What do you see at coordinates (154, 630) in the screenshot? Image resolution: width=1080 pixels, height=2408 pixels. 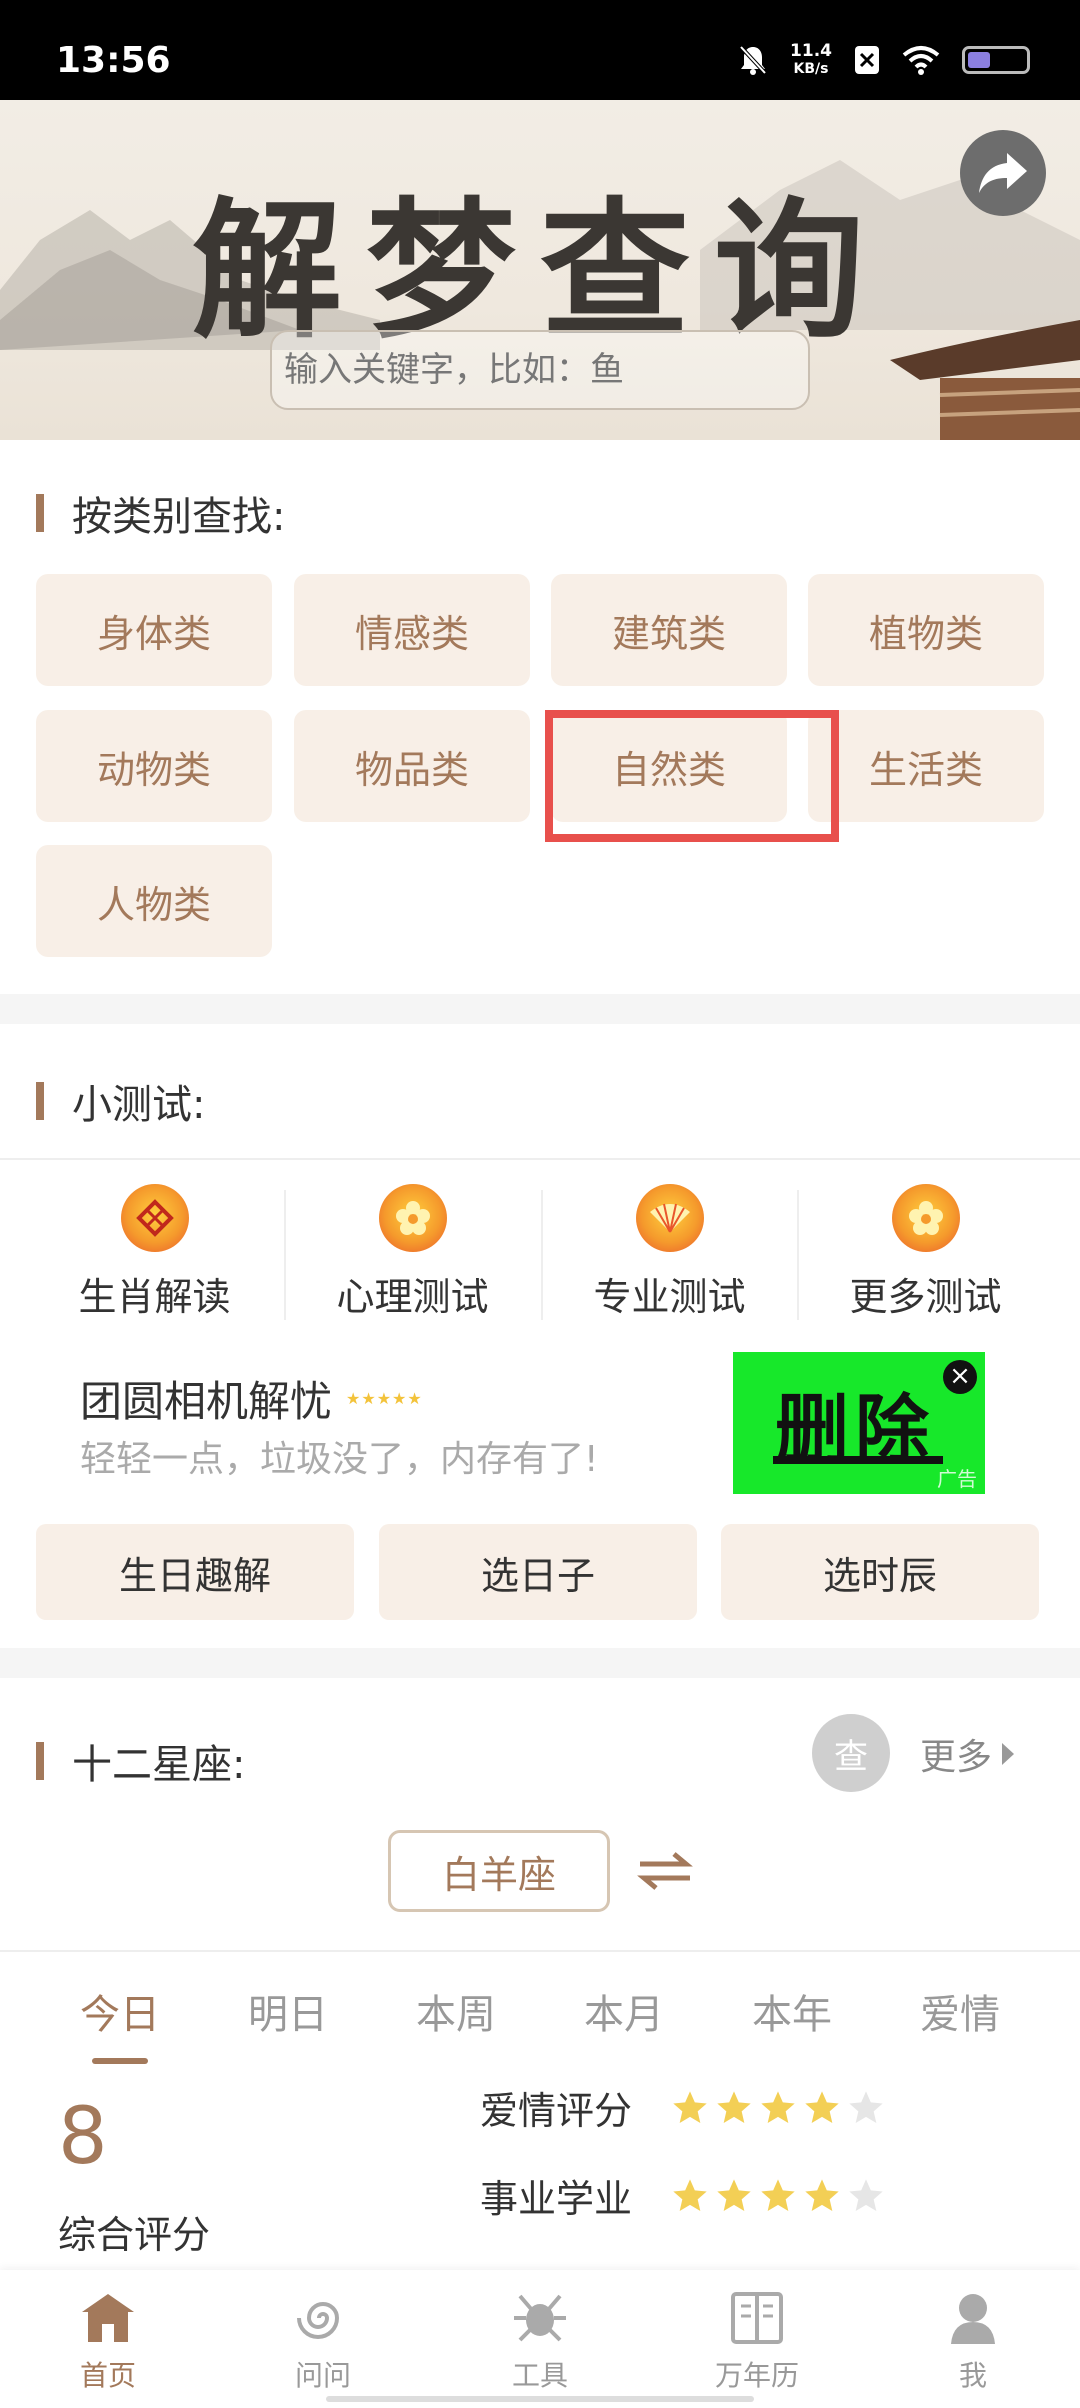 I see `category-body: 身体类` at bounding box center [154, 630].